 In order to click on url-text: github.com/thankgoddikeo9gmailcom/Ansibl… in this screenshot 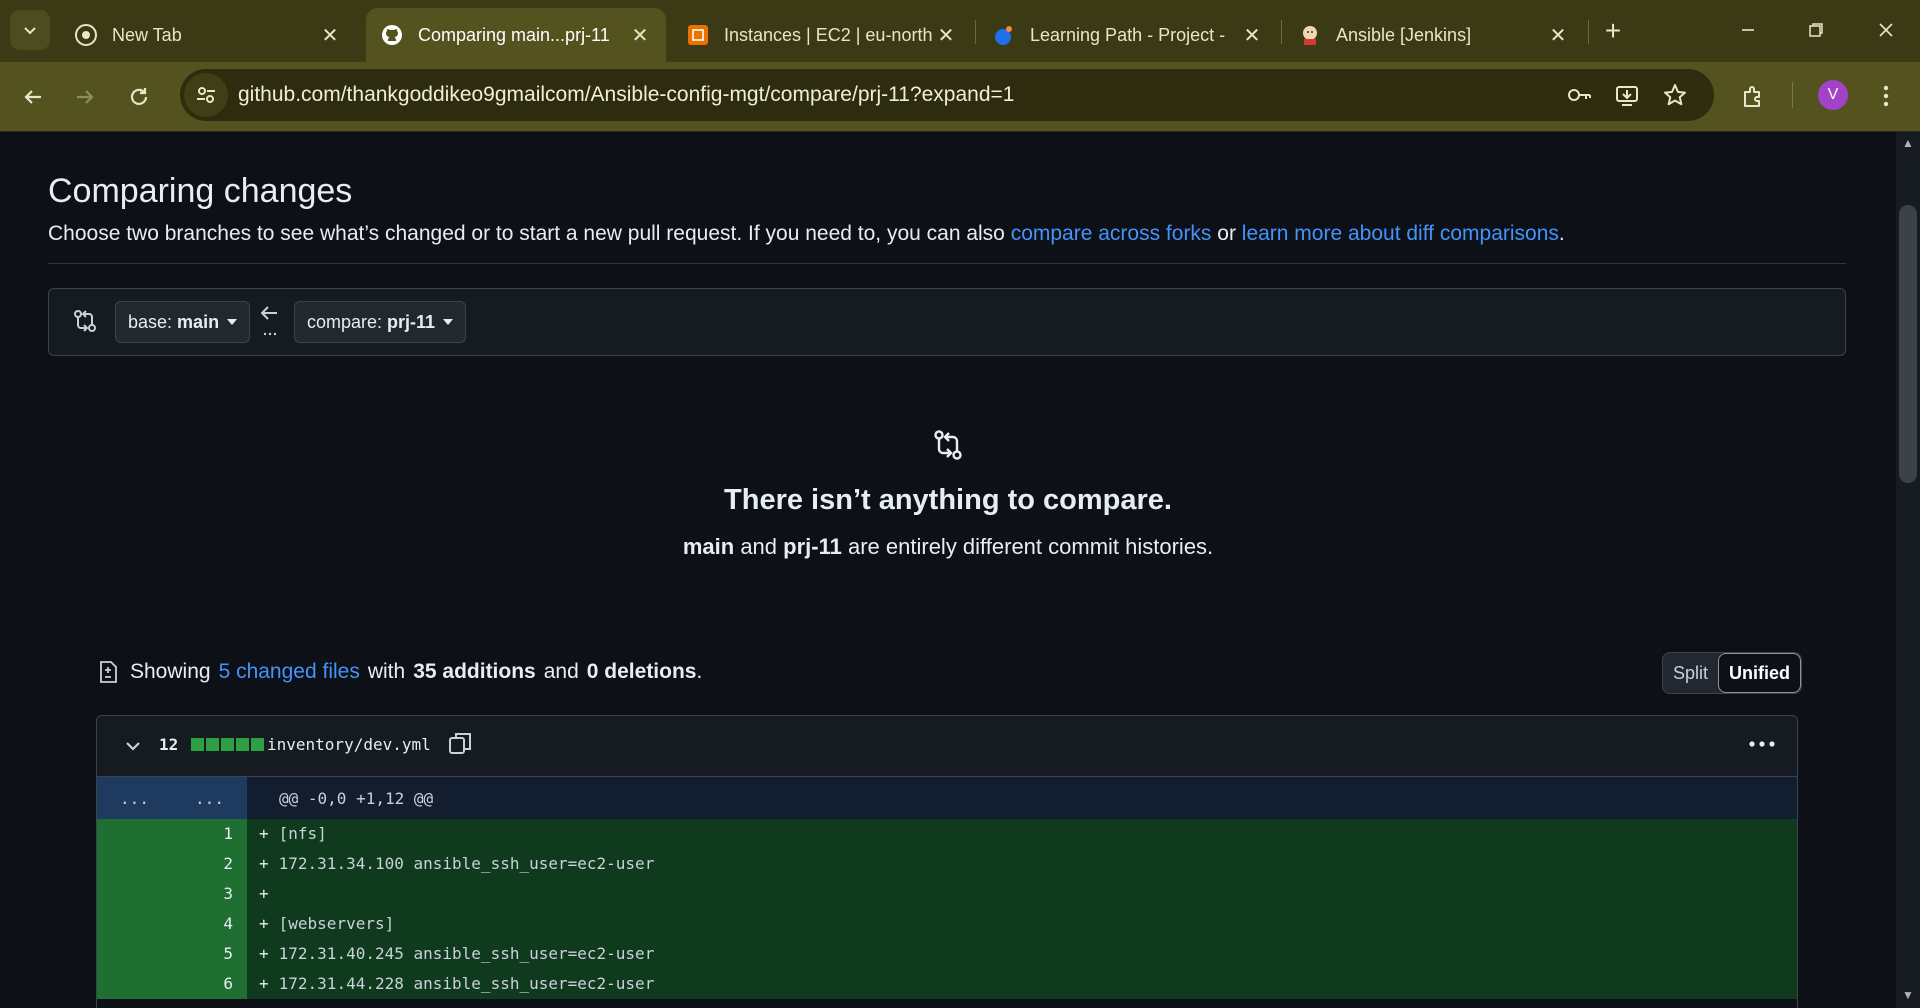, I will do `click(626, 95)`.